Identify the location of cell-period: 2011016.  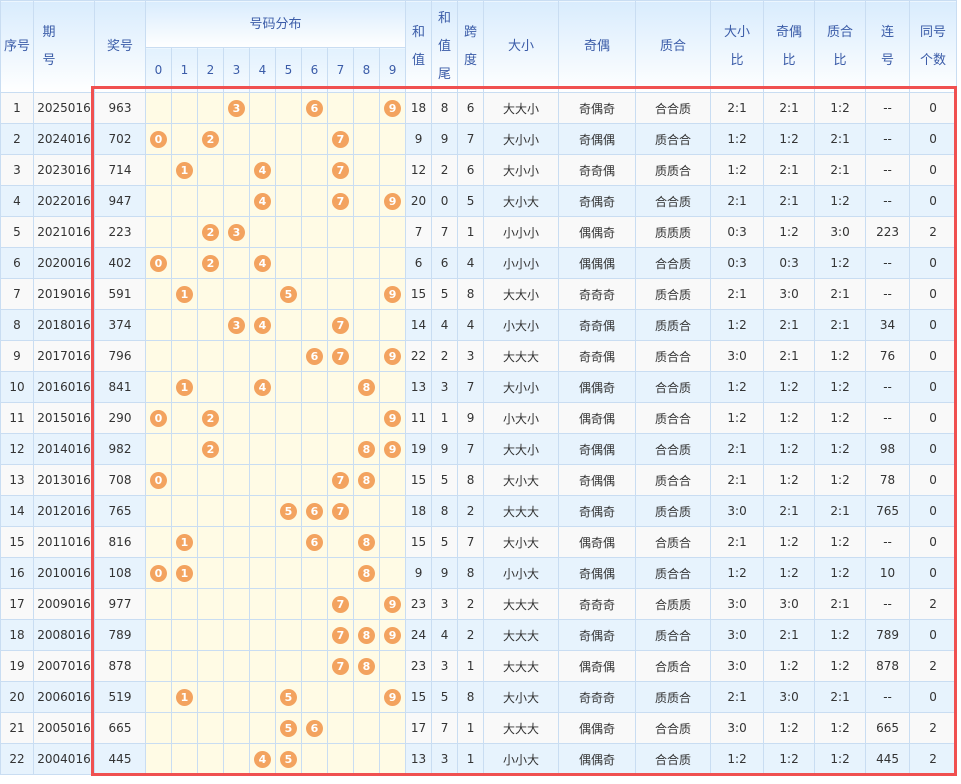
(64, 542).